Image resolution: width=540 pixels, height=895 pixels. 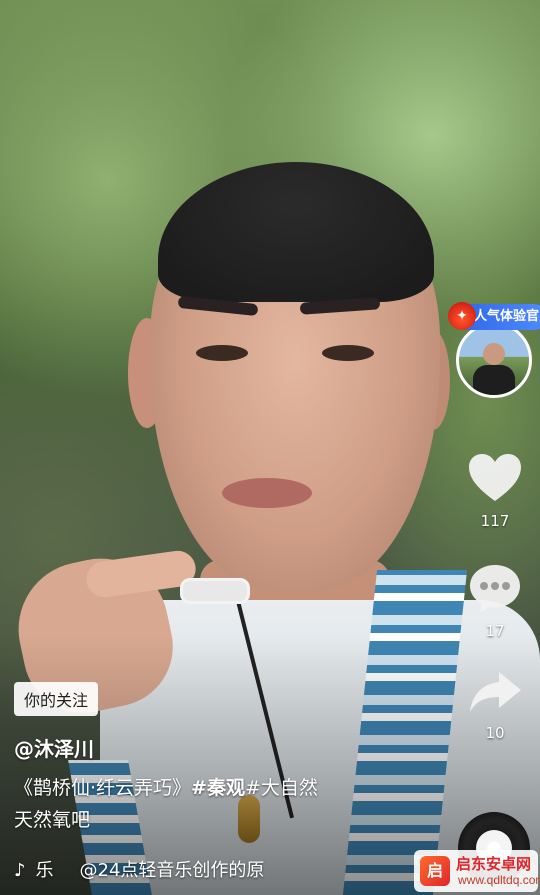 I want to click on comment-button: 17, so click(x=495, y=601).